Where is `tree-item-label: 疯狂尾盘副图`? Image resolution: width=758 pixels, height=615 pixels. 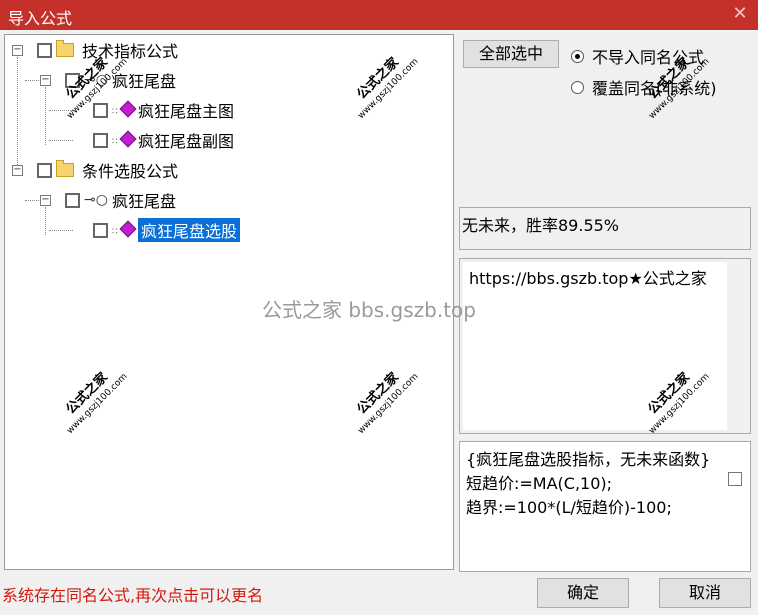
tree-item-label: 疯狂尾盘副图 is located at coordinates (186, 141).